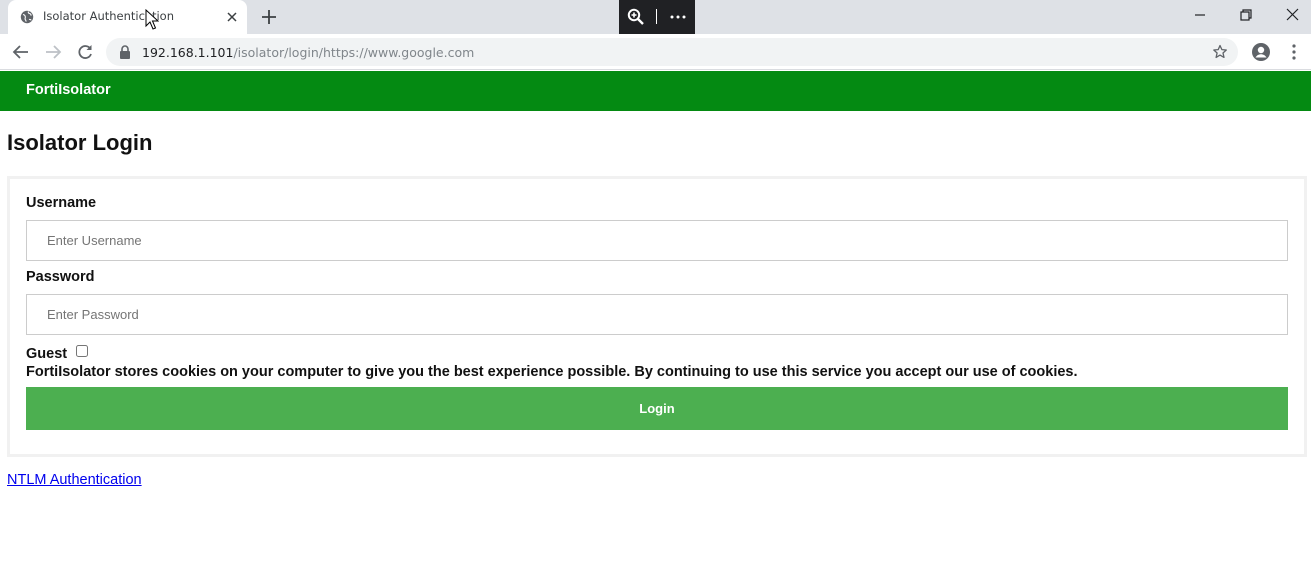  I want to click on zoom-separator, so click(656, 16).